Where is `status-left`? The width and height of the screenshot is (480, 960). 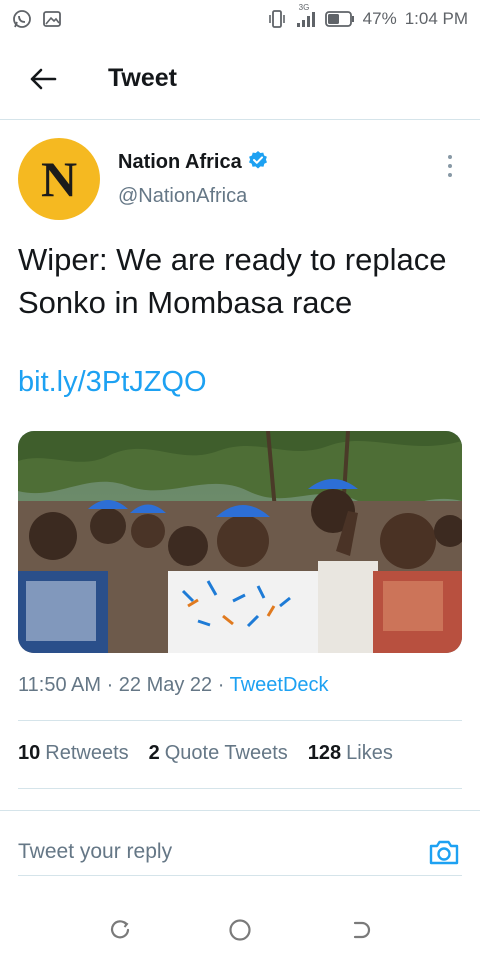 status-left is located at coordinates (37, 19).